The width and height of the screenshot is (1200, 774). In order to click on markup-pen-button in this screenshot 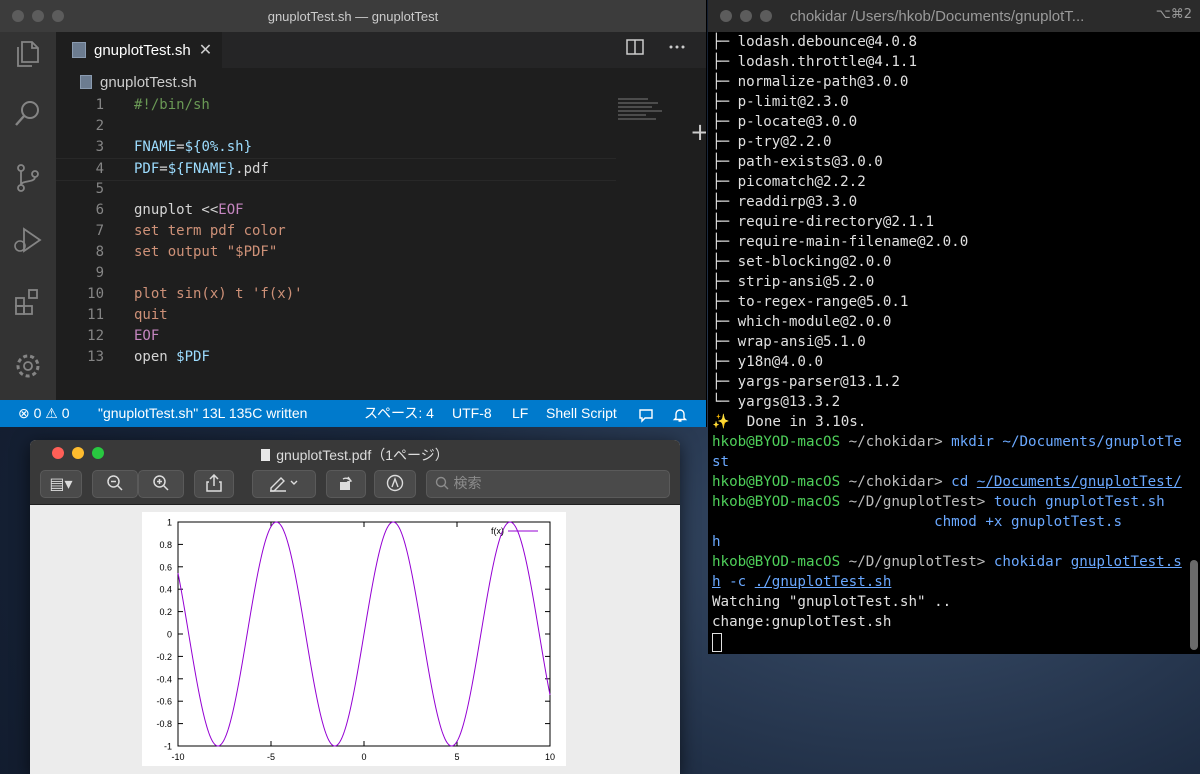, I will do `click(284, 484)`.